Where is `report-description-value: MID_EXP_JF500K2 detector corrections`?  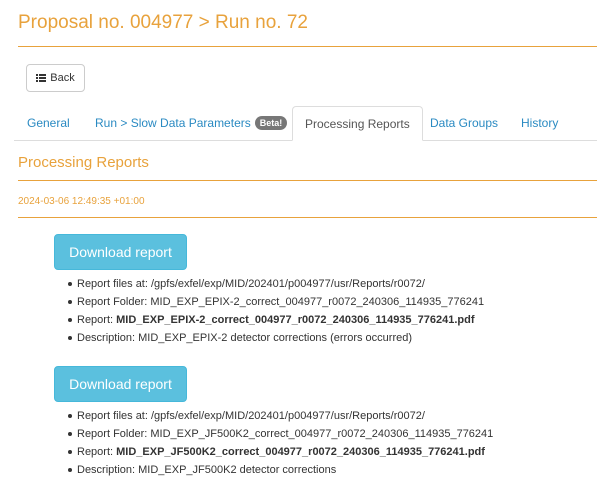 report-description-value: MID_EXP_JF500K2 detector corrections is located at coordinates (237, 470).